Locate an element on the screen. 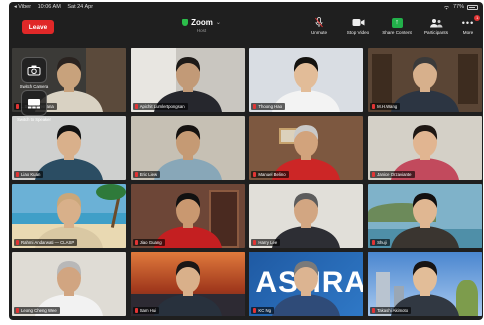  speaker-view-icon is located at coordinates (34, 103).